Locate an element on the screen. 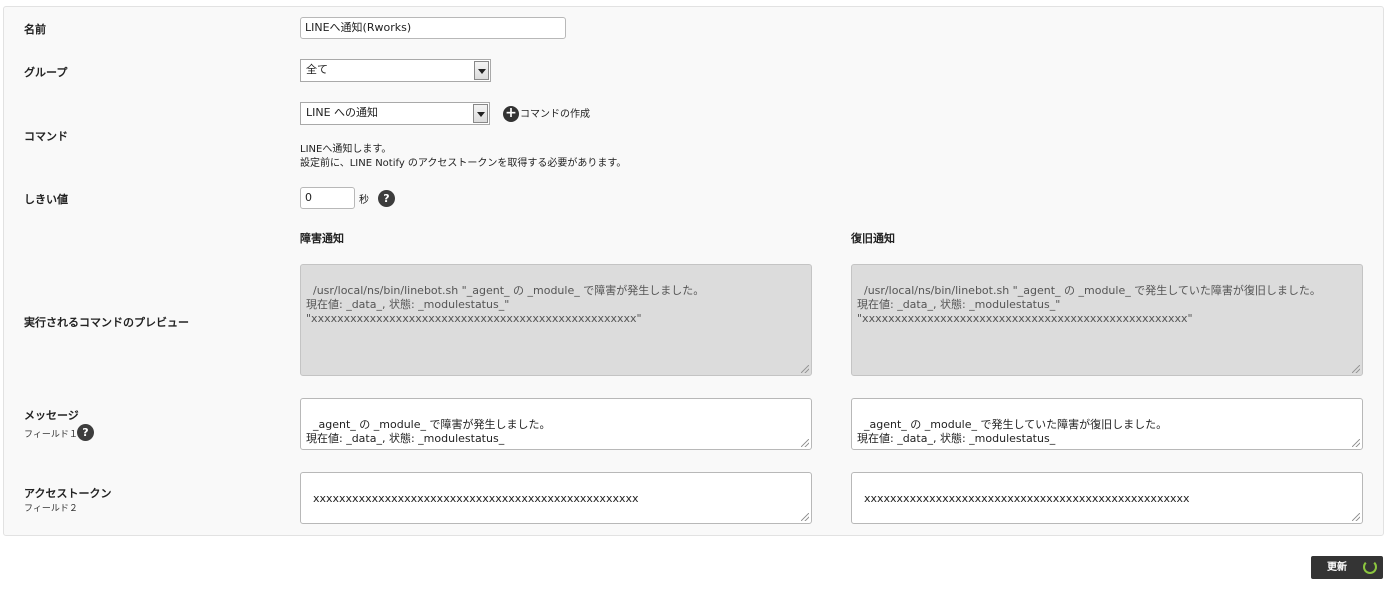  command-description-line2: 設定前に、LINE Notify のアクセストークンを取得する必要があります。 is located at coordinates (463, 163).